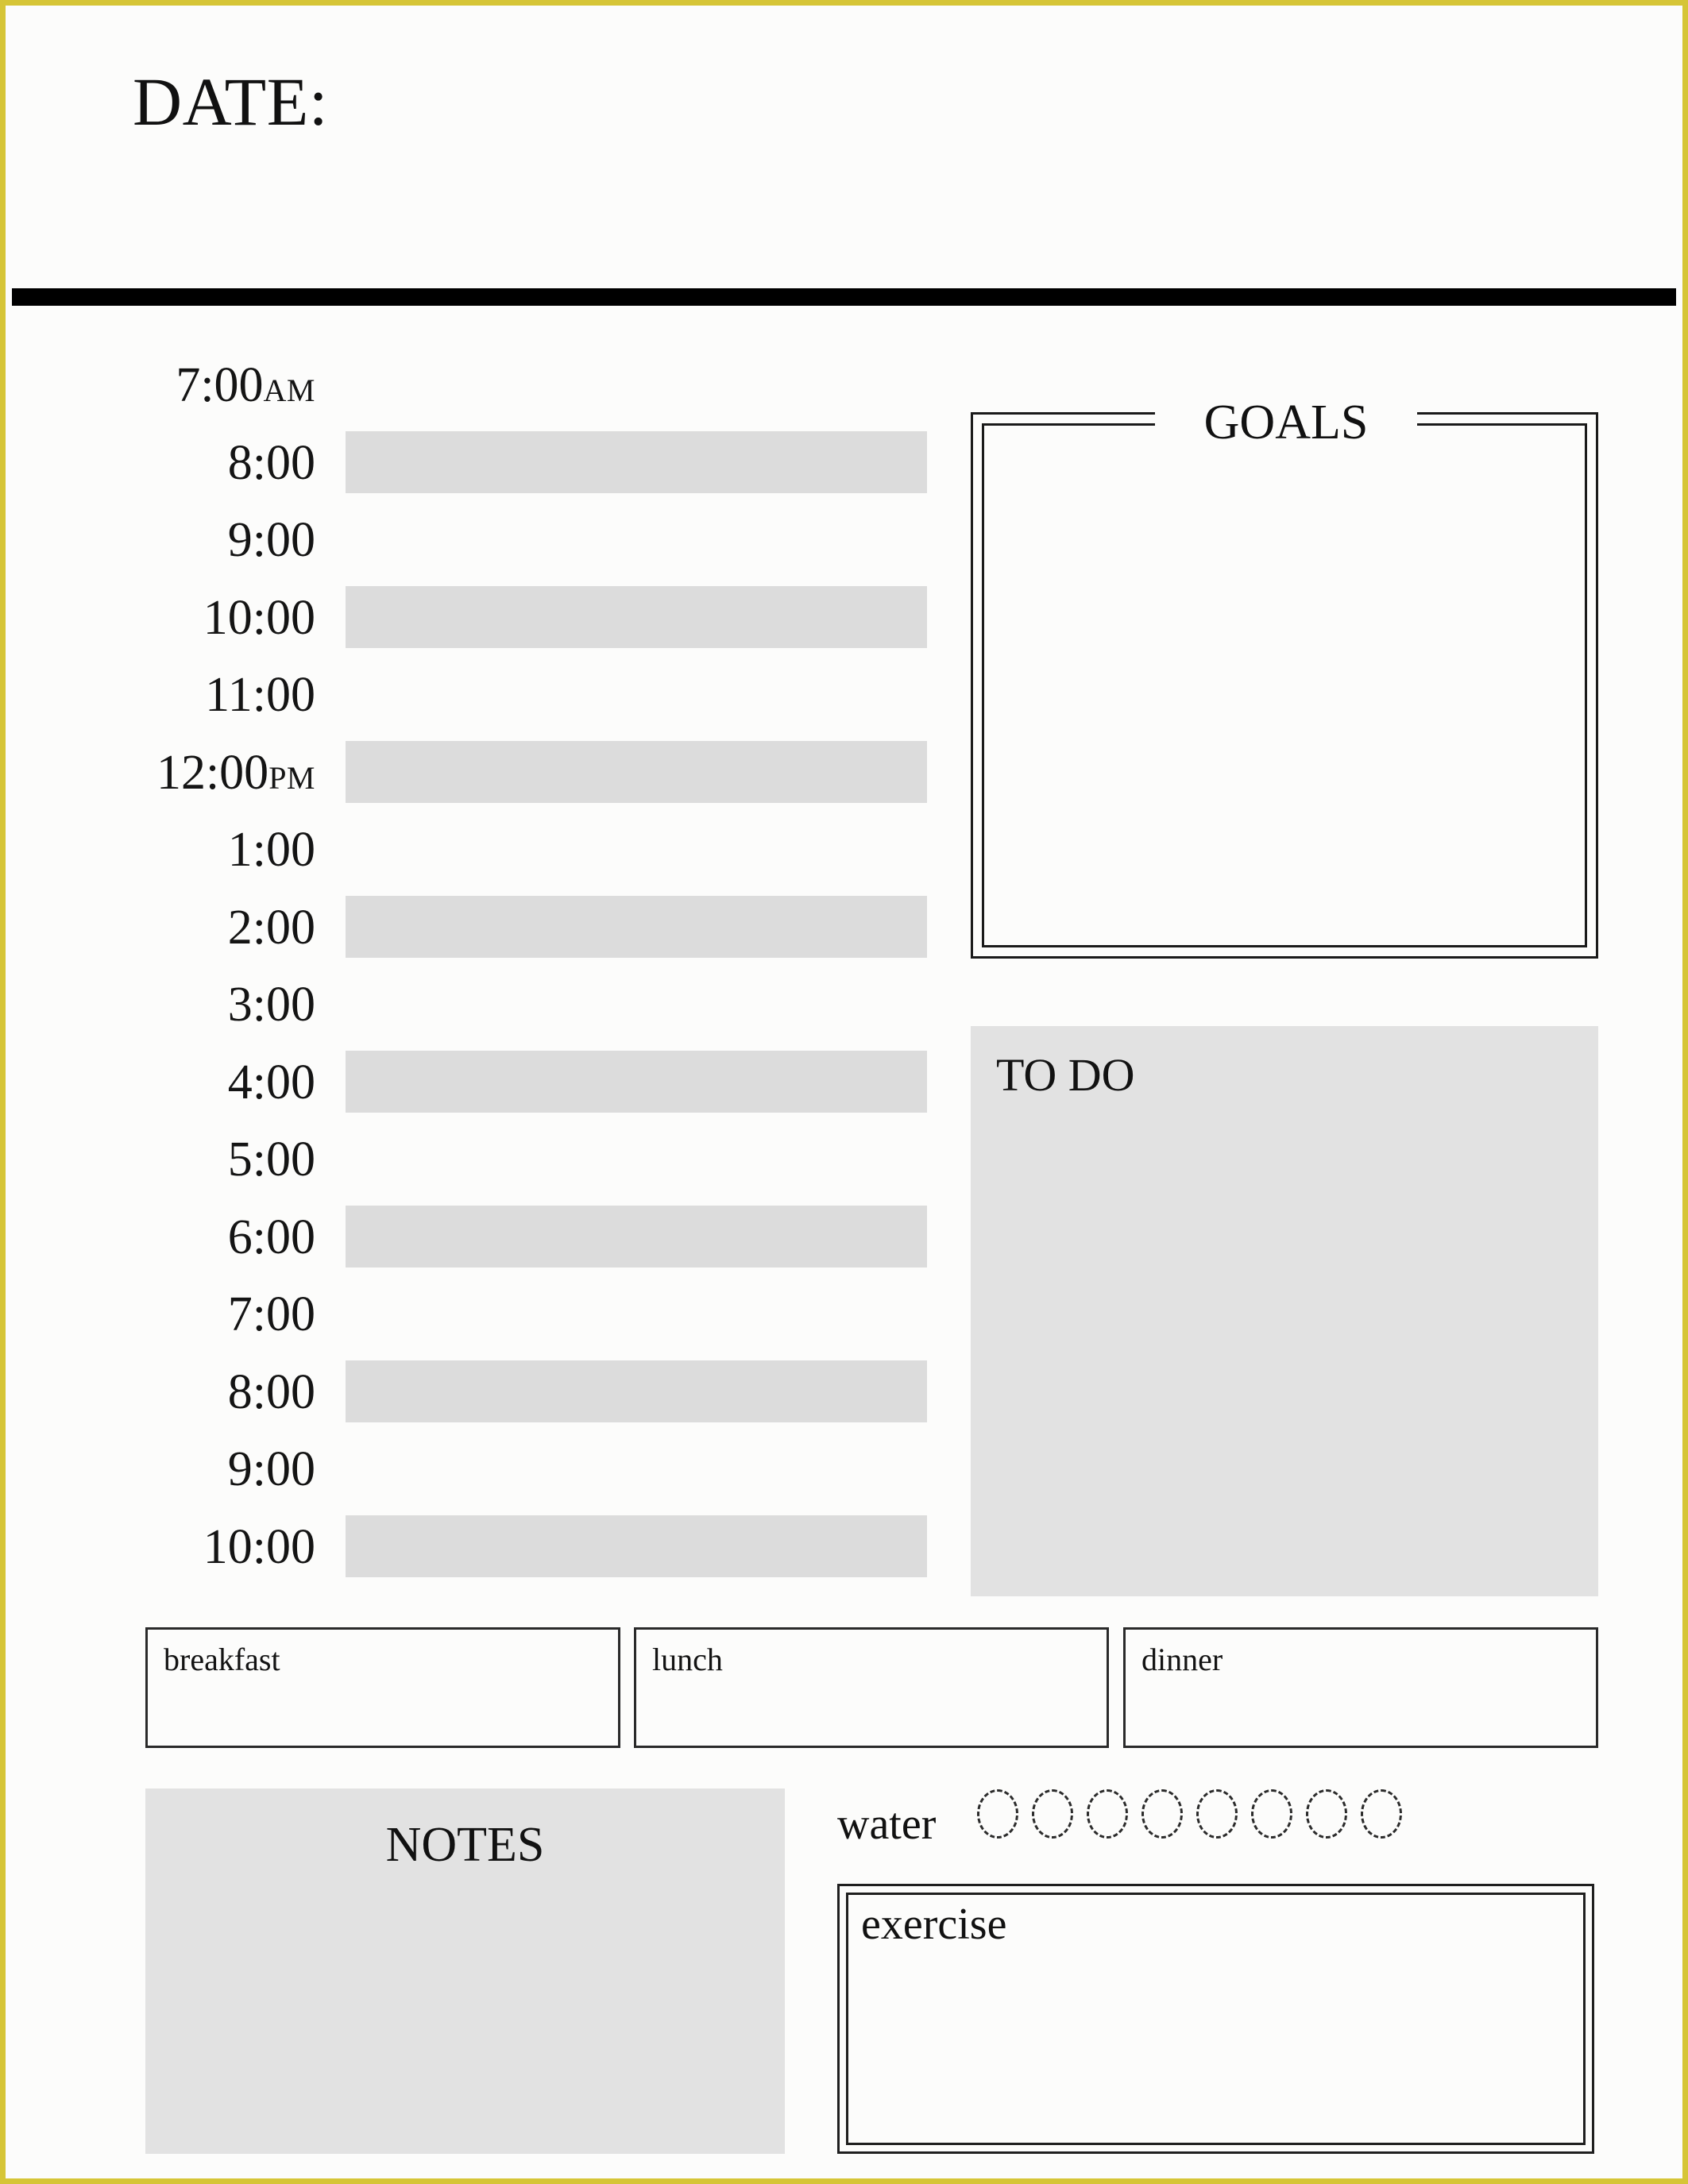 The image size is (1688, 2184). What do you see at coordinates (1216, 2019) in the screenshot?
I see `exercise-panel: exercise` at bounding box center [1216, 2019].